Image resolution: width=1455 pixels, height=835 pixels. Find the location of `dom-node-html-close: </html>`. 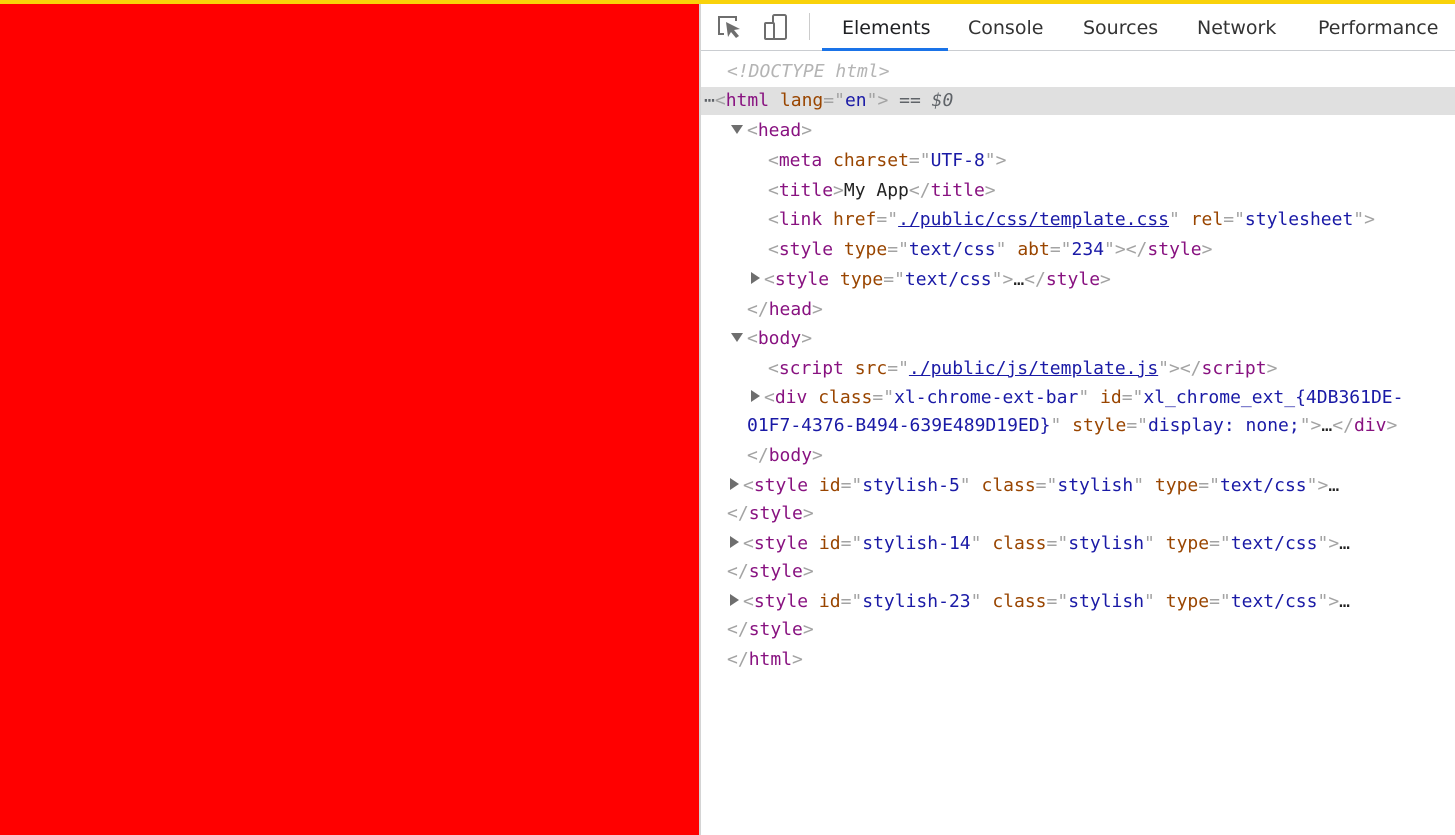

dom-node-html-close: </html> is located at coordinates (1078, 660).